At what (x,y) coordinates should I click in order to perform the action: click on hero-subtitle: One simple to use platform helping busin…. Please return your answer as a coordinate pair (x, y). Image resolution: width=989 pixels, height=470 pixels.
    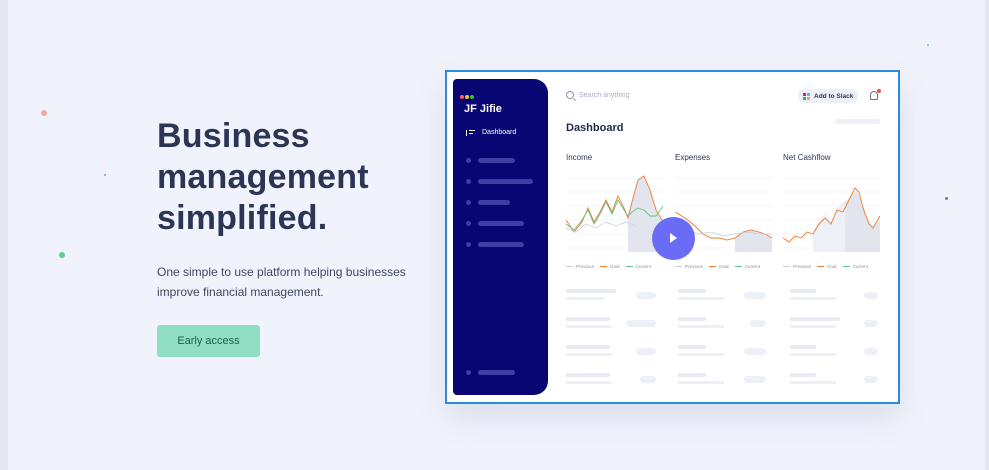
    Looking at the image, I should click on (281, 282).